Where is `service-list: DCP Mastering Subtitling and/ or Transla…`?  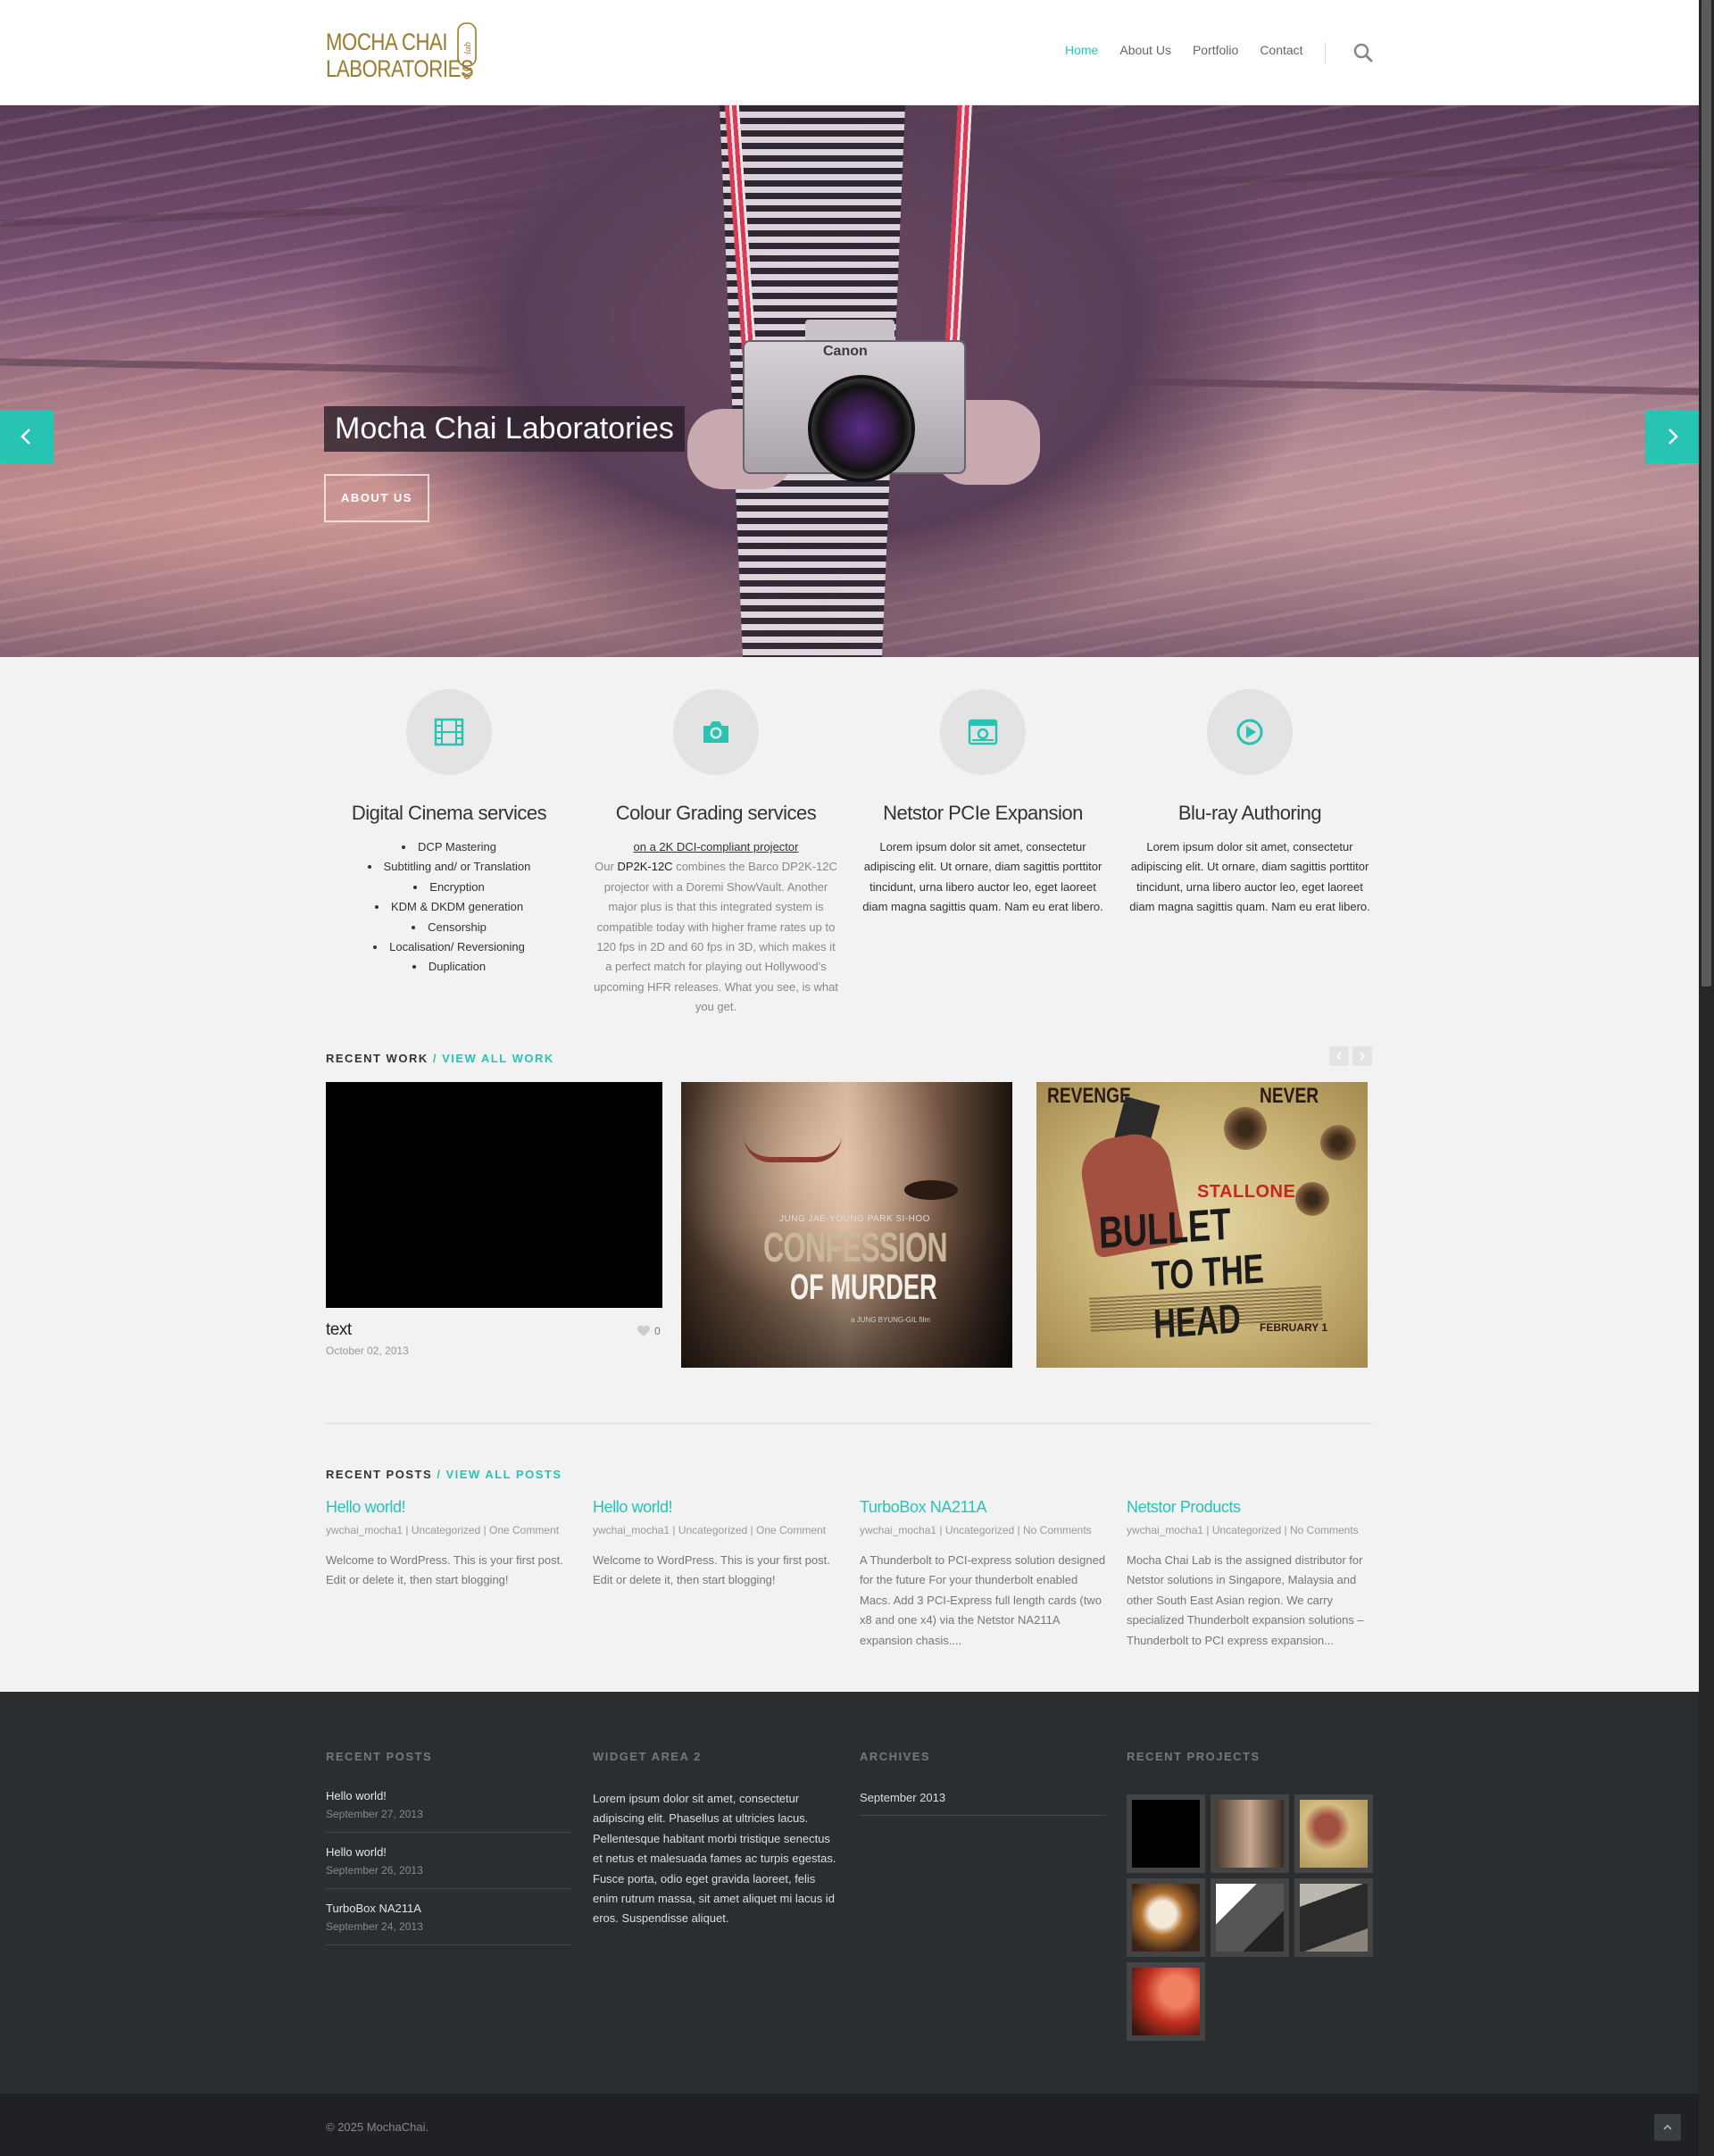 service-list: DCP Mastering Subtitling and/ or Transla… is located at coordinates (449, 907).